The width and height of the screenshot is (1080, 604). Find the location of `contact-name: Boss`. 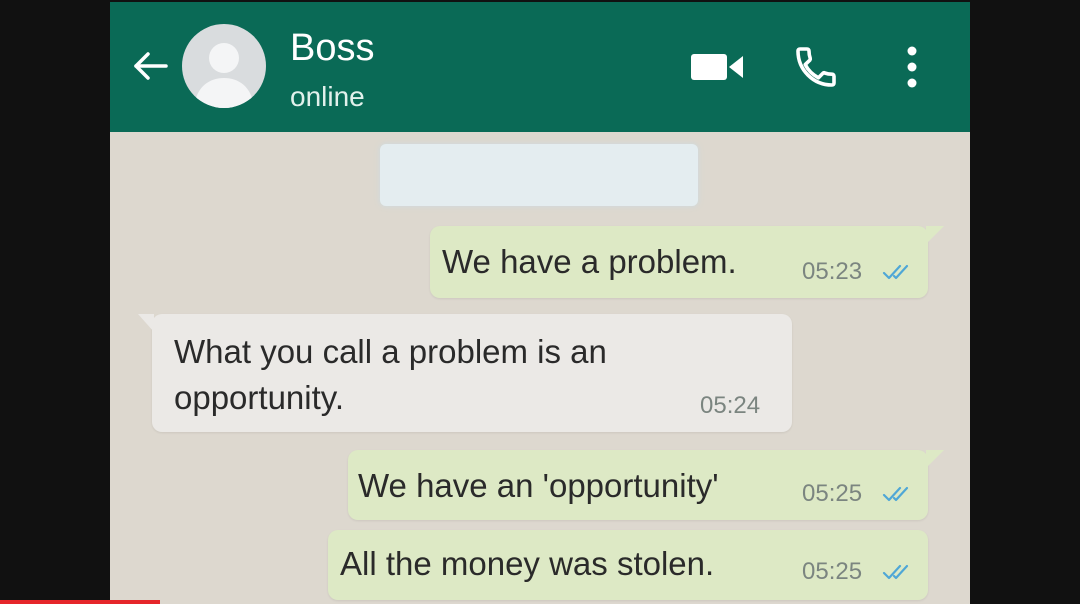

contact-name: Boss is located at coordinates (332, 48).